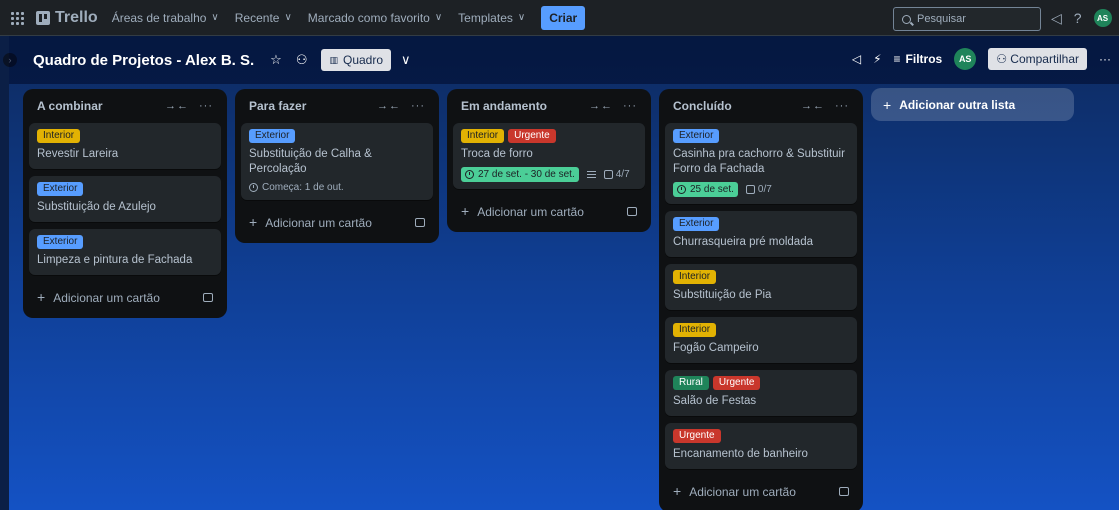  I want to click on list-header: A combinar →← ···, so click(125, 106).